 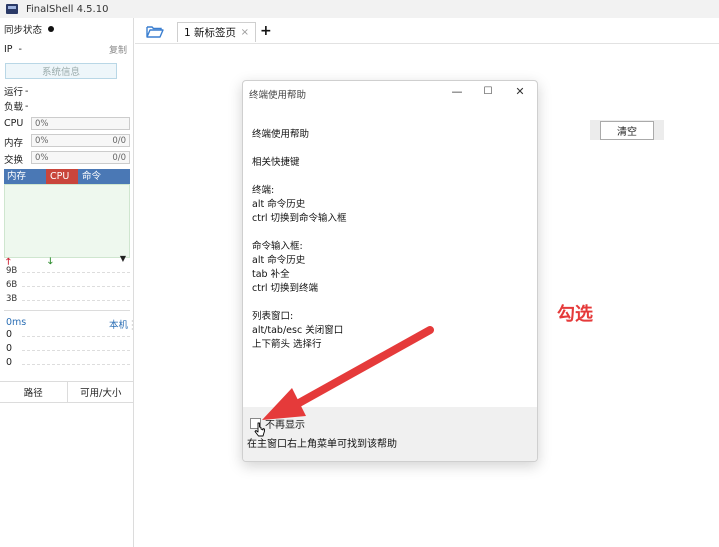 What do you see at coordinates (359, 9) in the screenshot?
I see `window-titlebar: FinalShell 4.5.10` at bounding box center [359, 9].